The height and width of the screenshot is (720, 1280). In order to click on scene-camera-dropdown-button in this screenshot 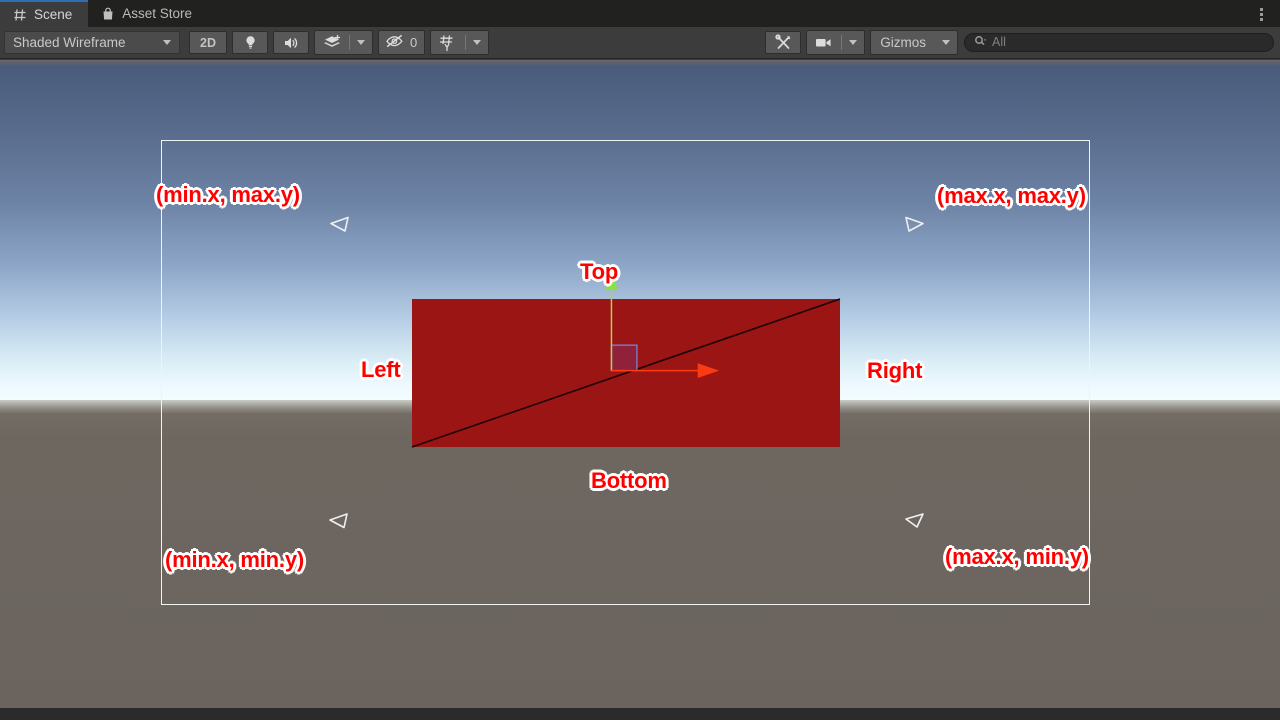, I will do `click(836, 42)`.